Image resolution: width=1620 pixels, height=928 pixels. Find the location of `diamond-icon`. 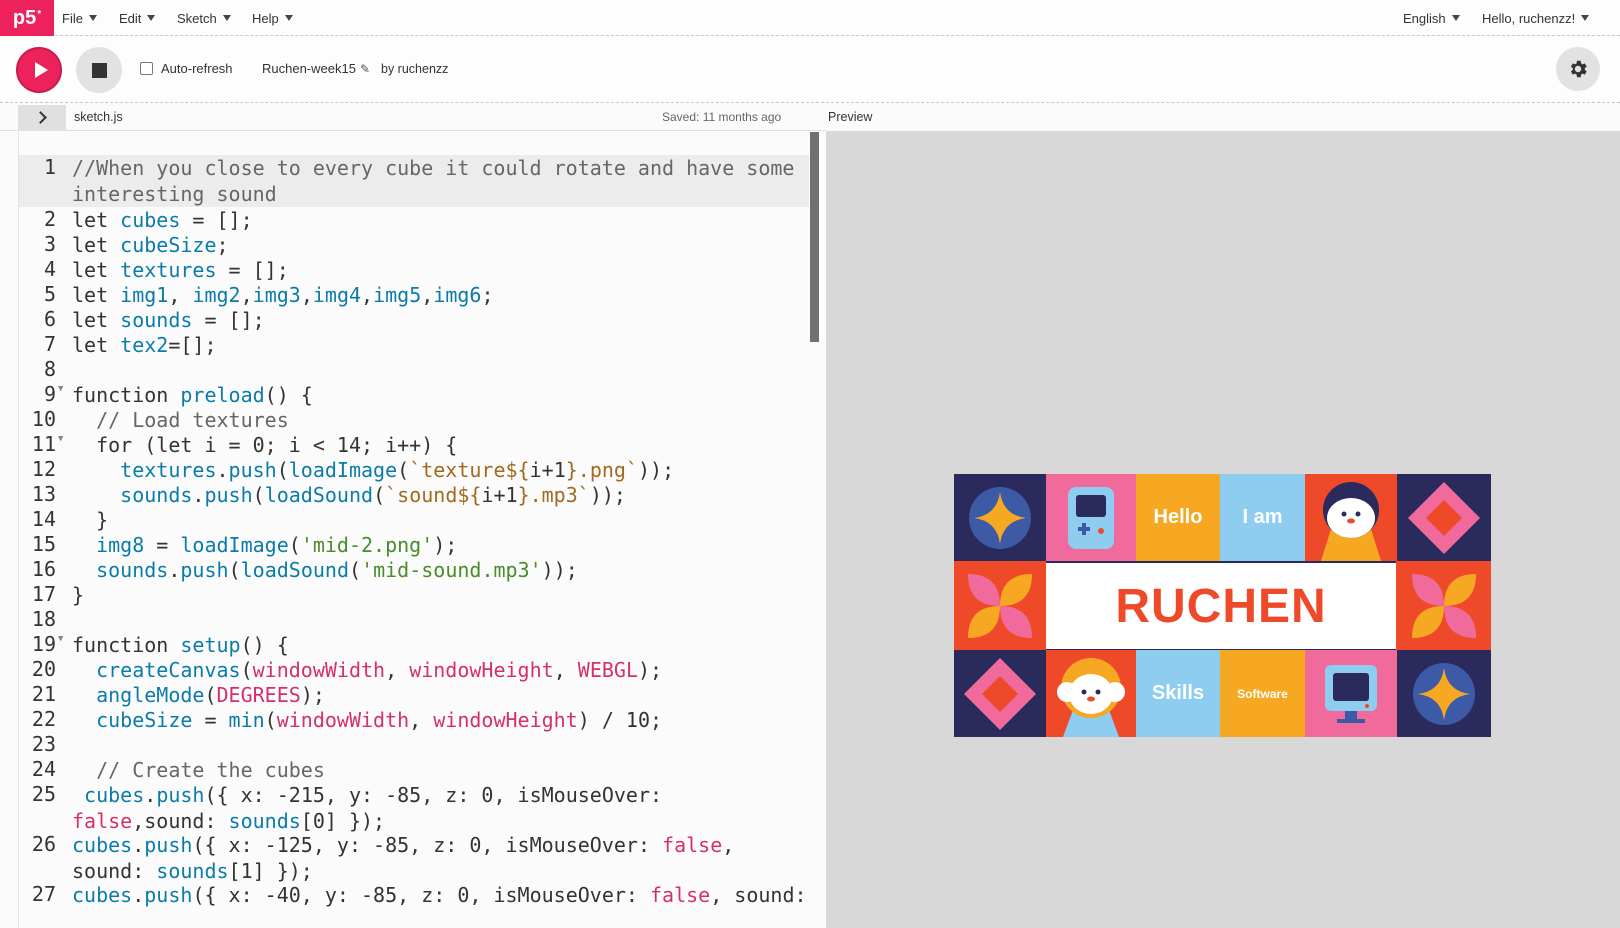

diamond-icon is located at coordinates (1000, 693).